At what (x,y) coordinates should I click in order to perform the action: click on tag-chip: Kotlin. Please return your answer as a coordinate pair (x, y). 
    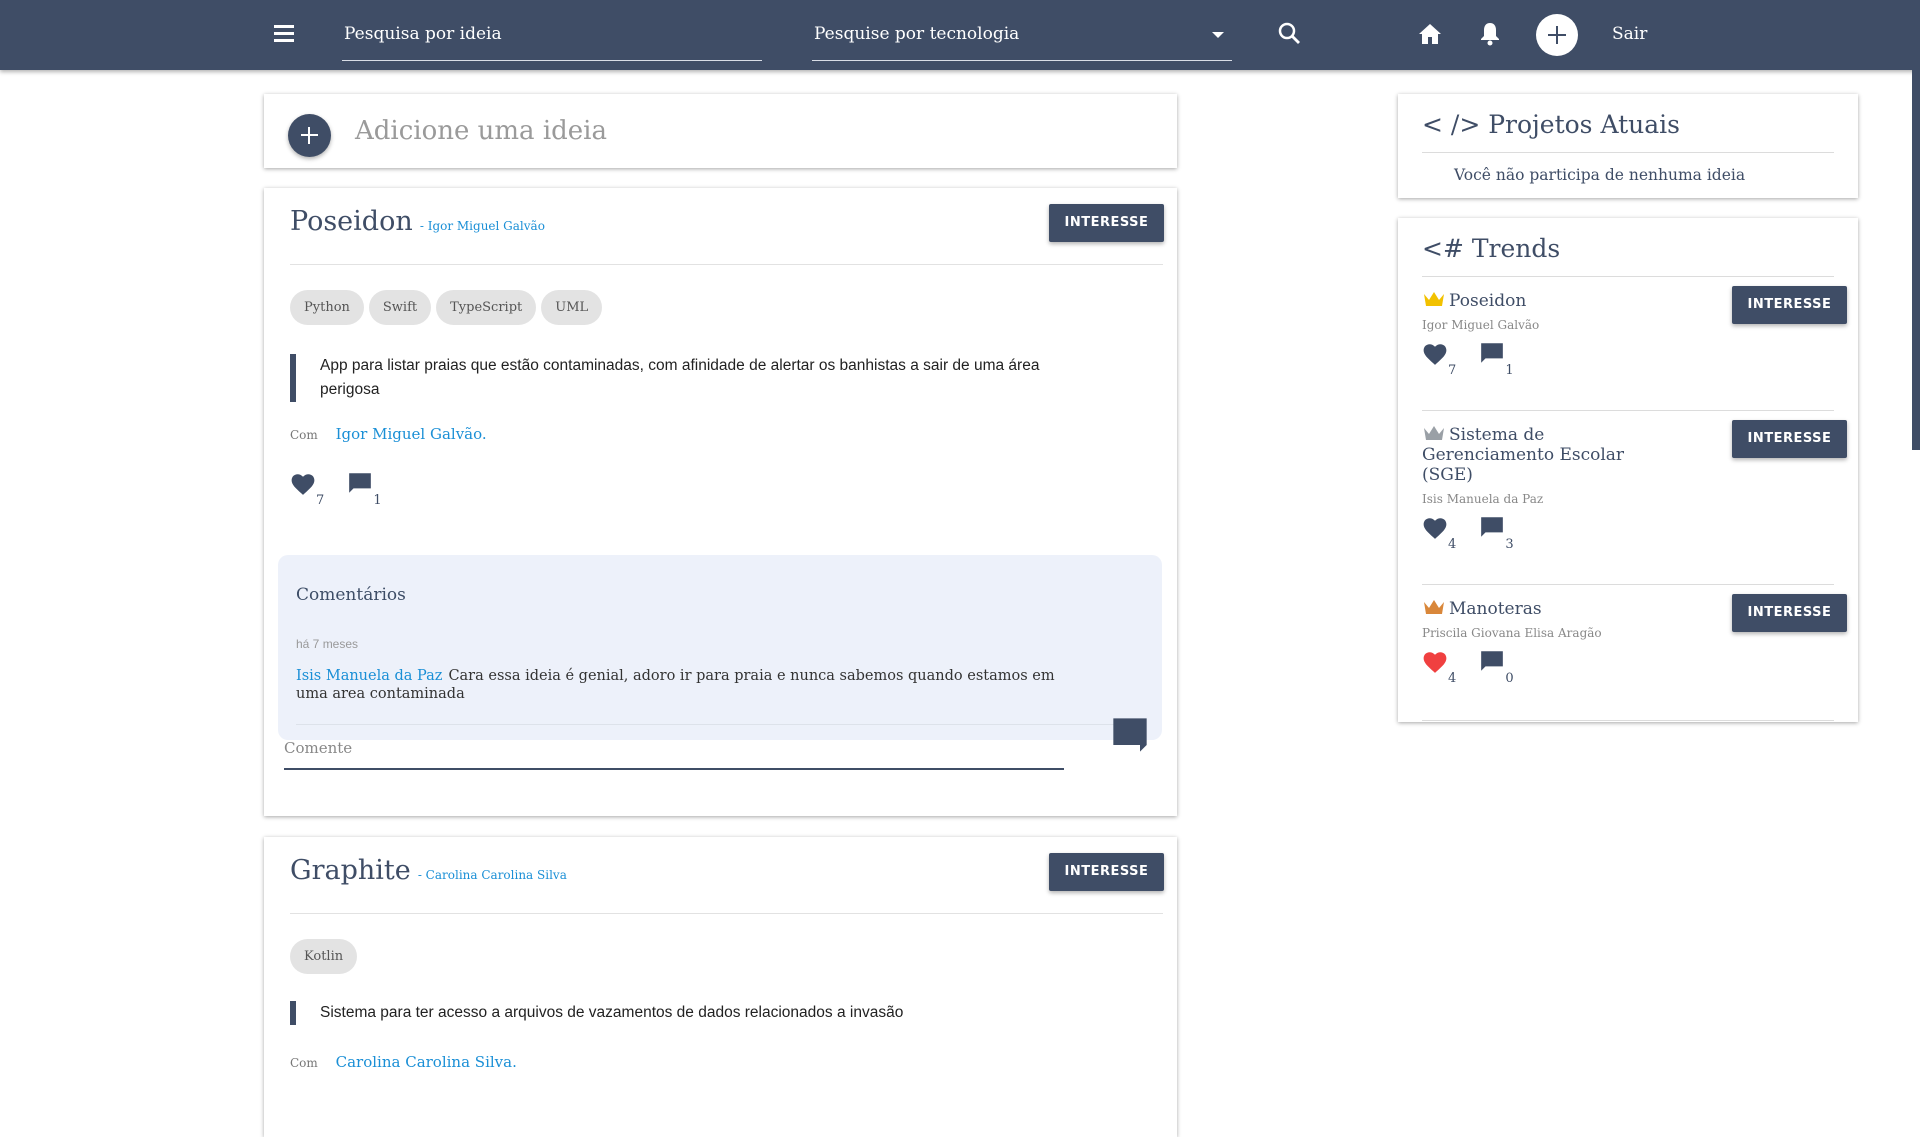
    Looking at the image, I should click on (324, 956).